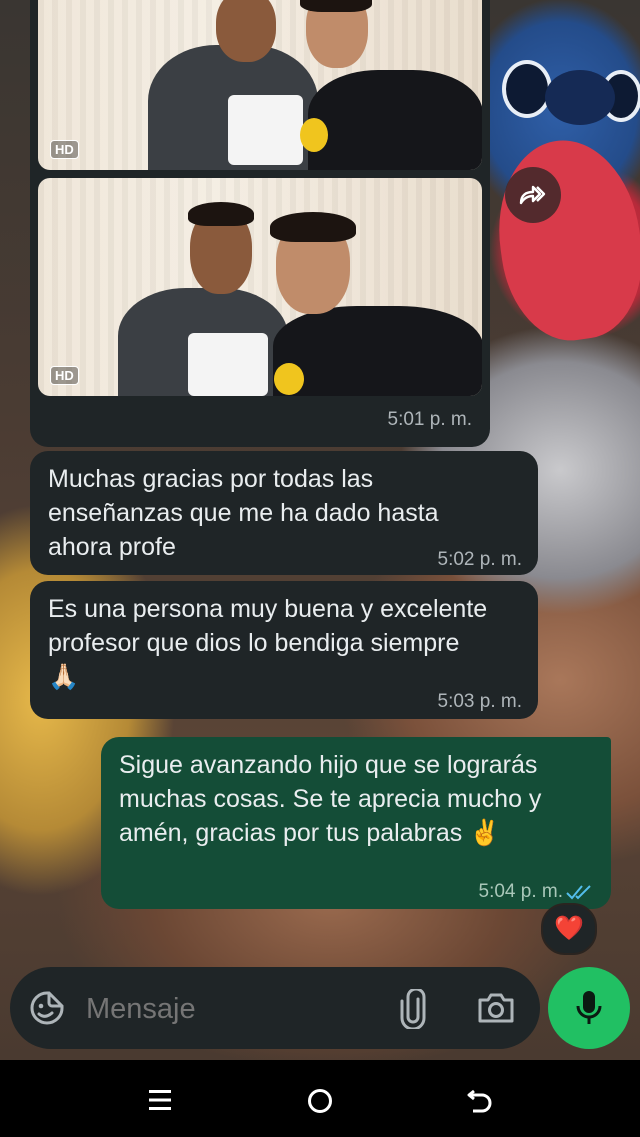 The height and width of the screenshot is (1137, 640). Describe the element at coordinates (580, 97) in the screenshot. I see `wallpaper-stitch-nose` at that location.